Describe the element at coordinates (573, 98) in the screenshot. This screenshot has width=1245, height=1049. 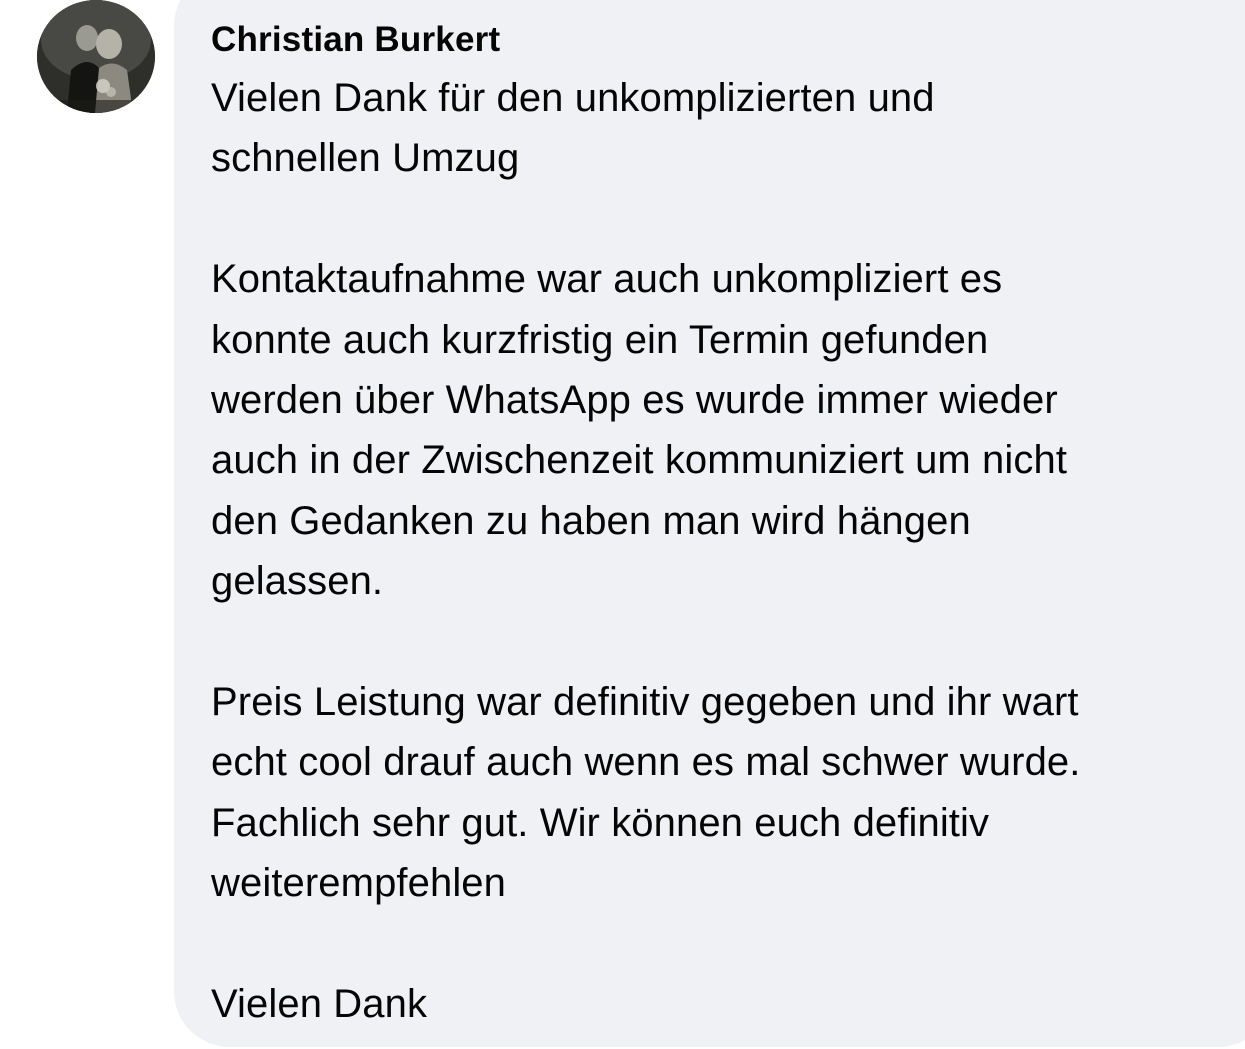
I see `comment-line: Vielen Dank für den unkomplizierten und` at that location.